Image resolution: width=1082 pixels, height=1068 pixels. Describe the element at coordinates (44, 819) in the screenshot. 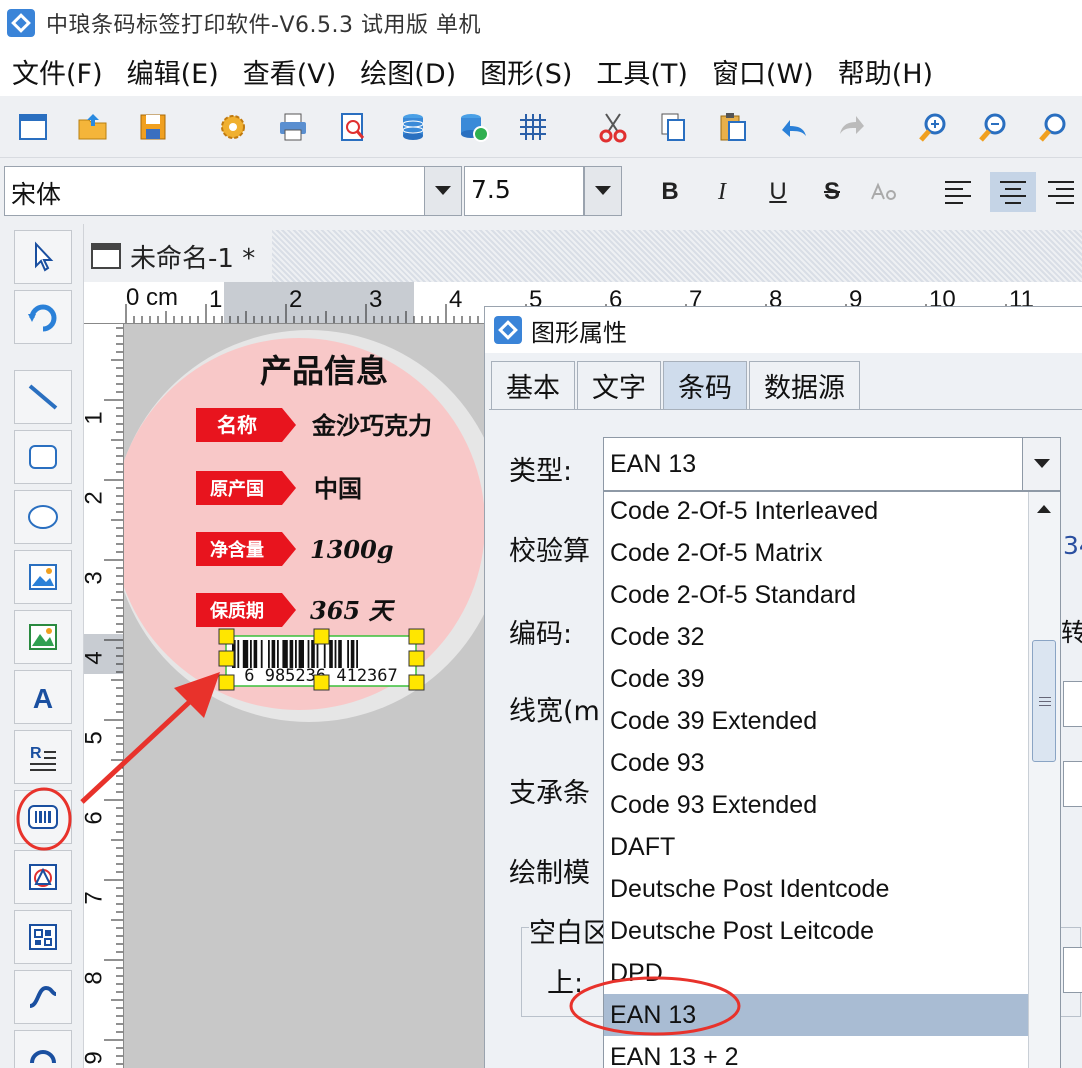

I see `annotation-circle` at that location.